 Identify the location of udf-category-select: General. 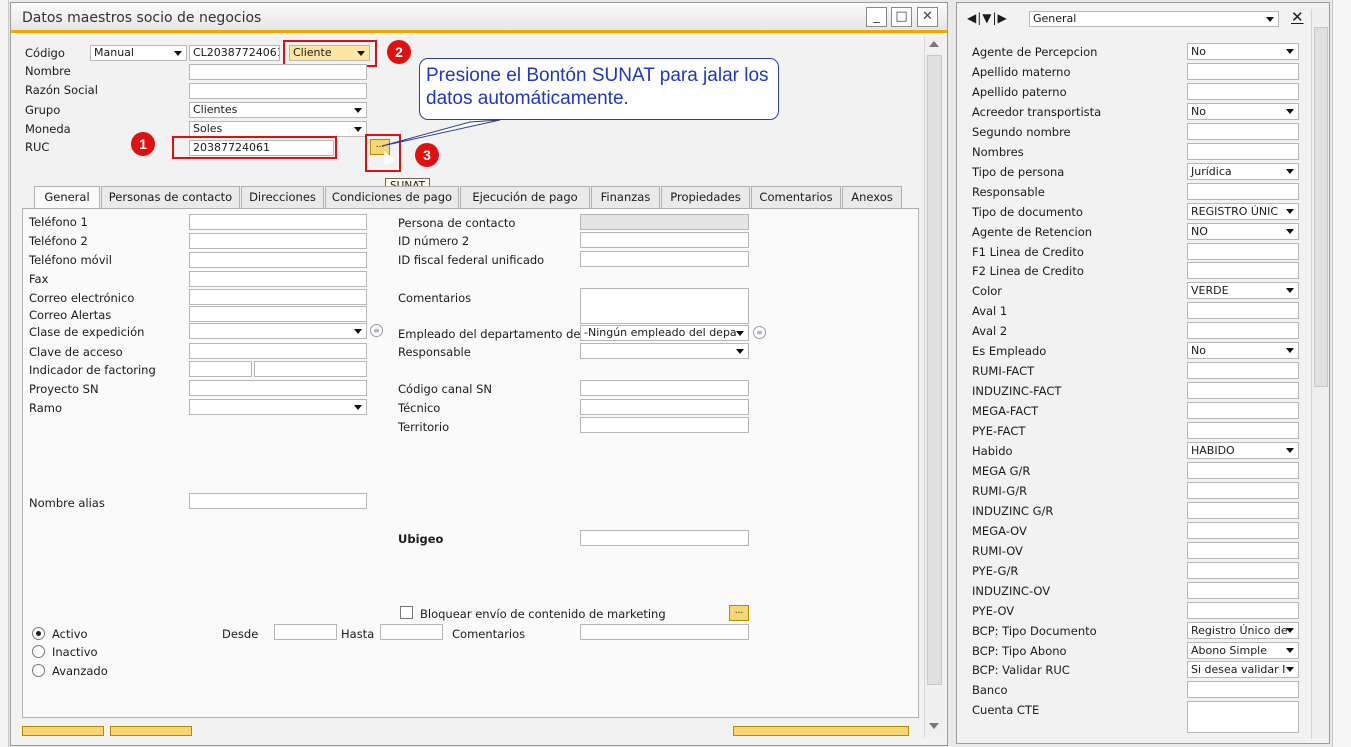
(1154, 19).